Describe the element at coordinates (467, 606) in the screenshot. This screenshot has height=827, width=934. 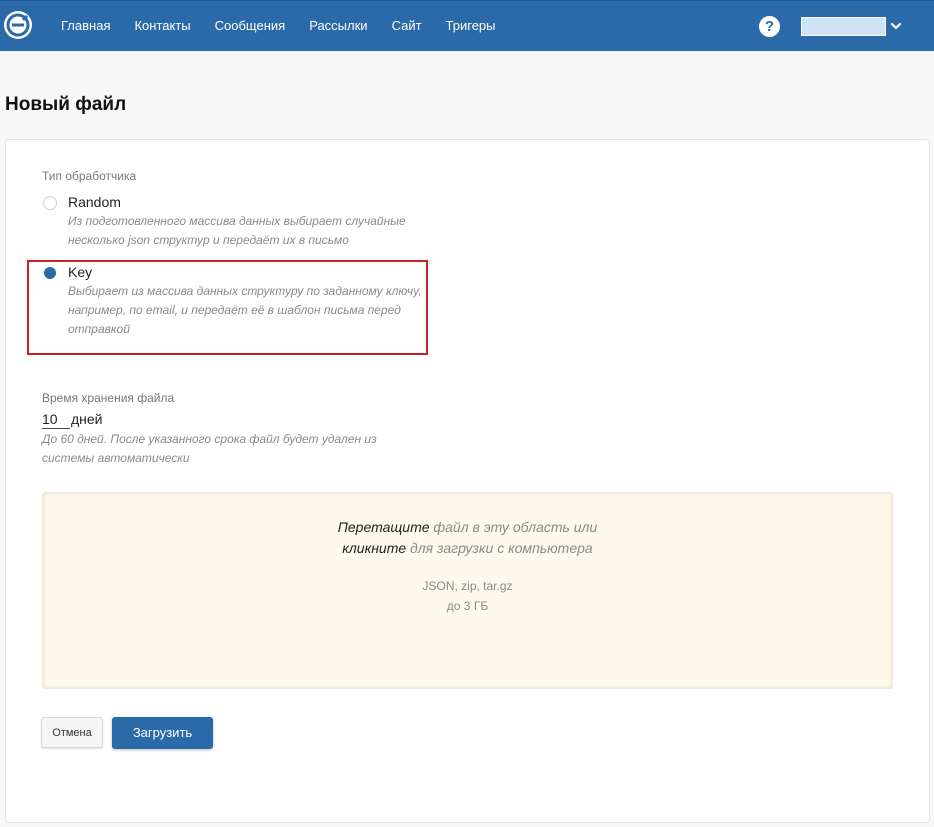
I see `dropzone-size-limit: до 3 ГБ` at that location.